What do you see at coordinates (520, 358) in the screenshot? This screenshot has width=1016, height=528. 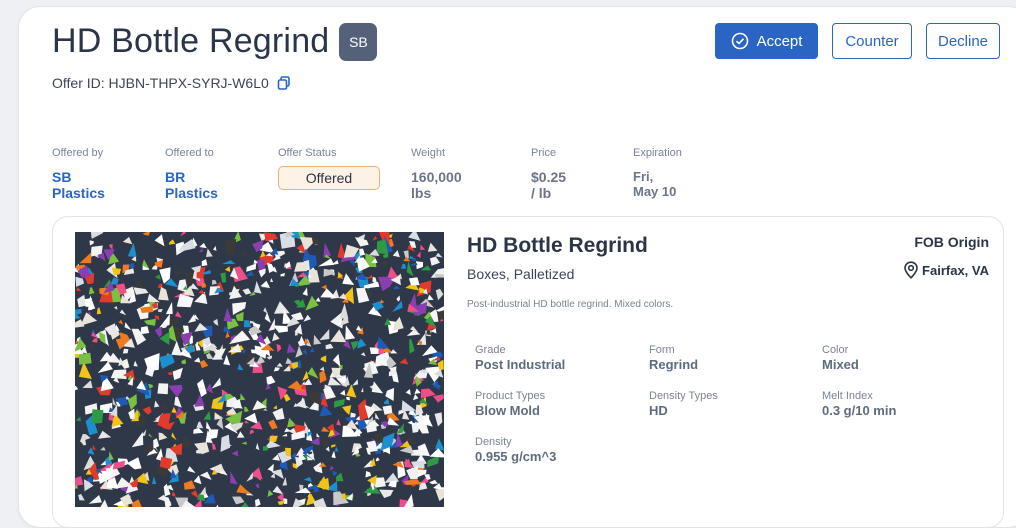 I see `spec-grade: Grade Post Industrial` at bounding box center [520, 358].